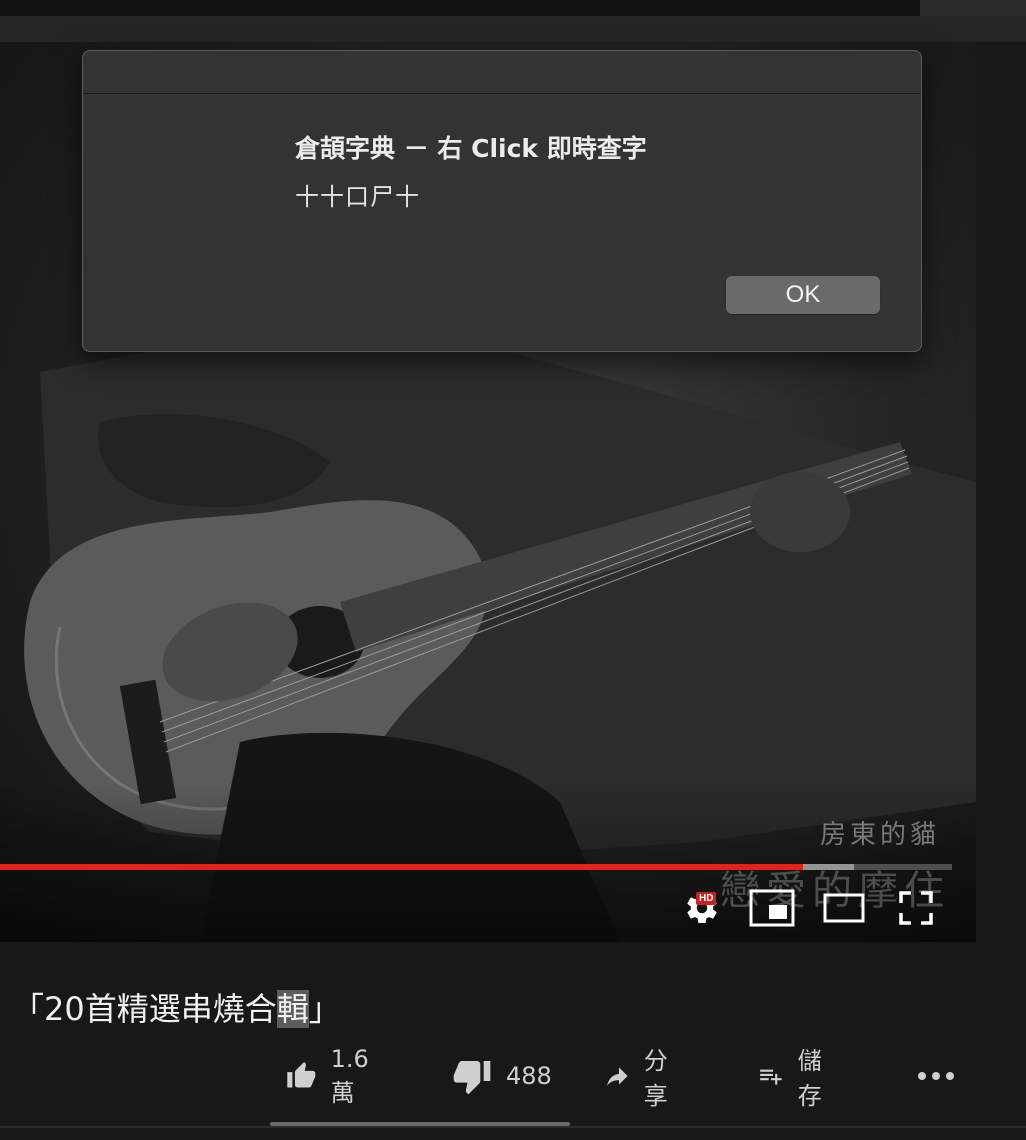 Image resolution: width=1026 pixels, height=1140 pixels. Describe the element at coordinates (324, 1009) in the screenshot. I see `video-title-suffix: 」` at that location.